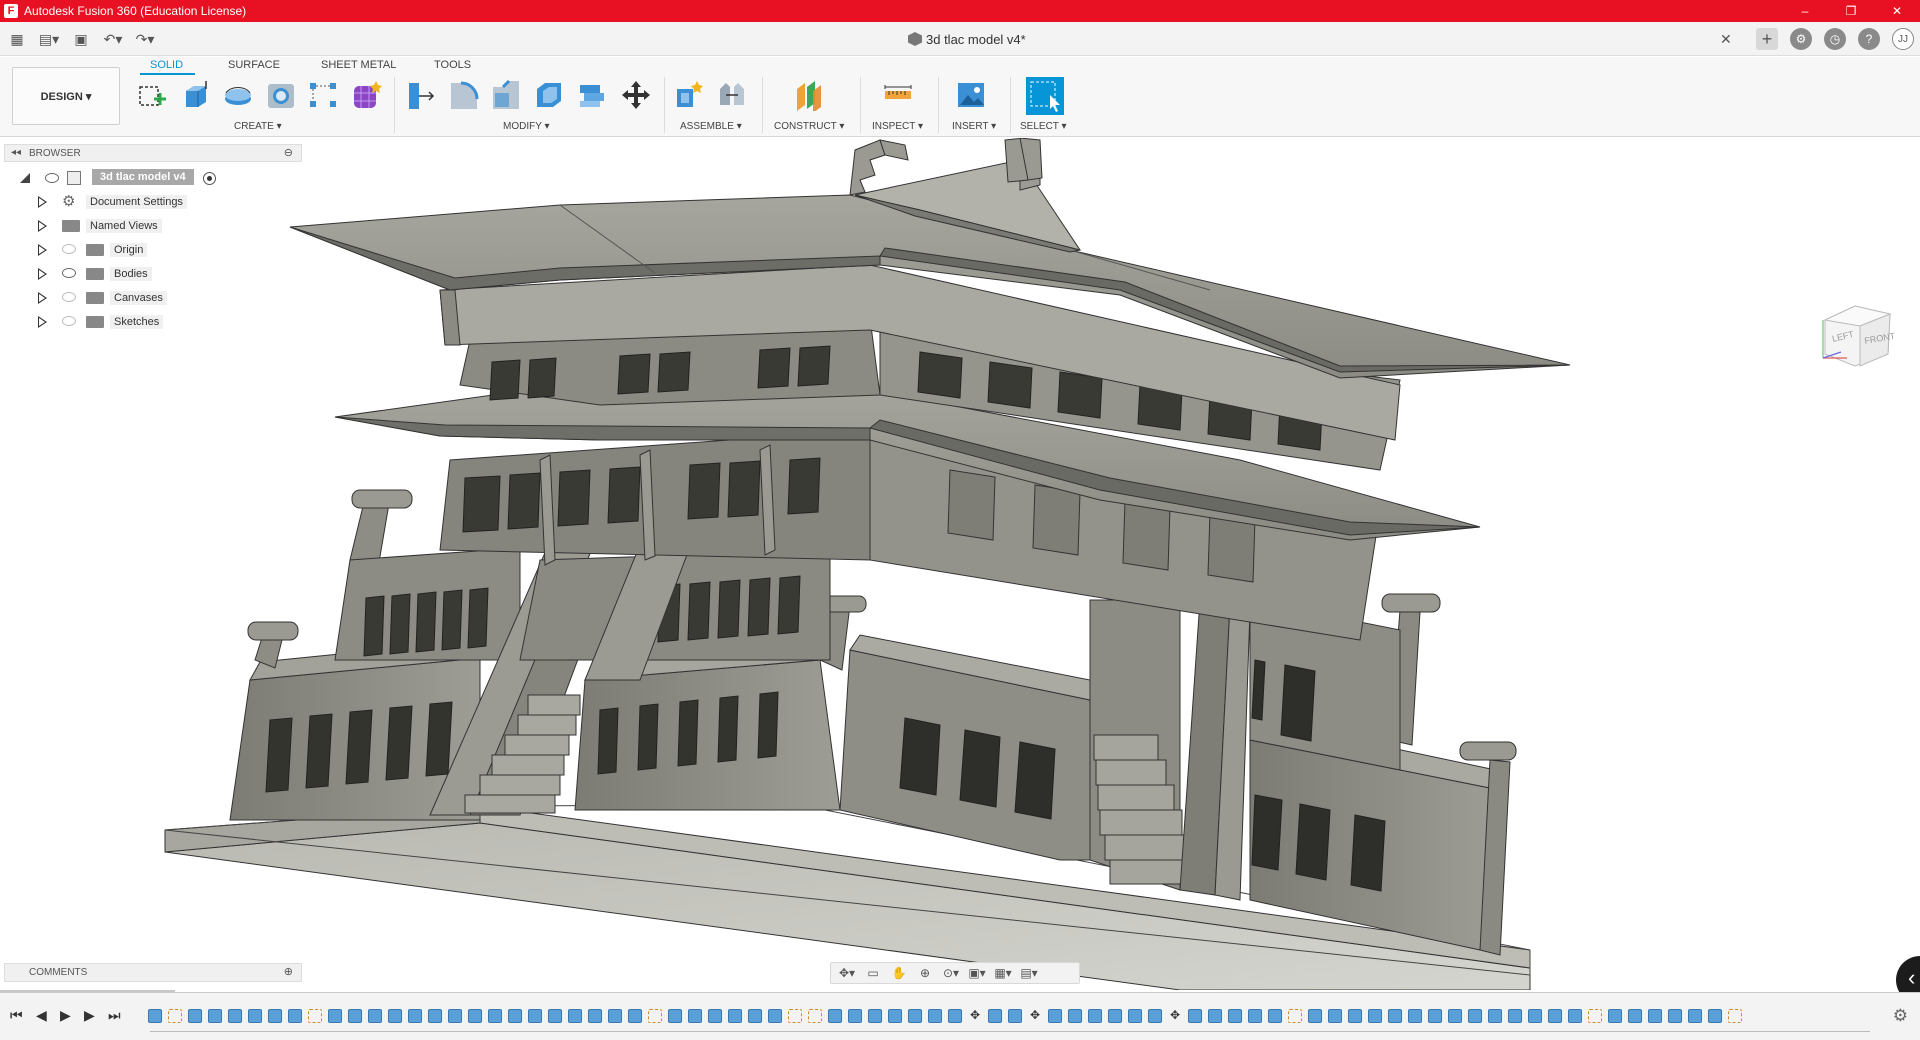 The width and height of the screenshot is (1920, 1040). What do you see at coordinates (464, 95) in the screenshot?
I see `fillet-icon` at bounding box center [464, 95].